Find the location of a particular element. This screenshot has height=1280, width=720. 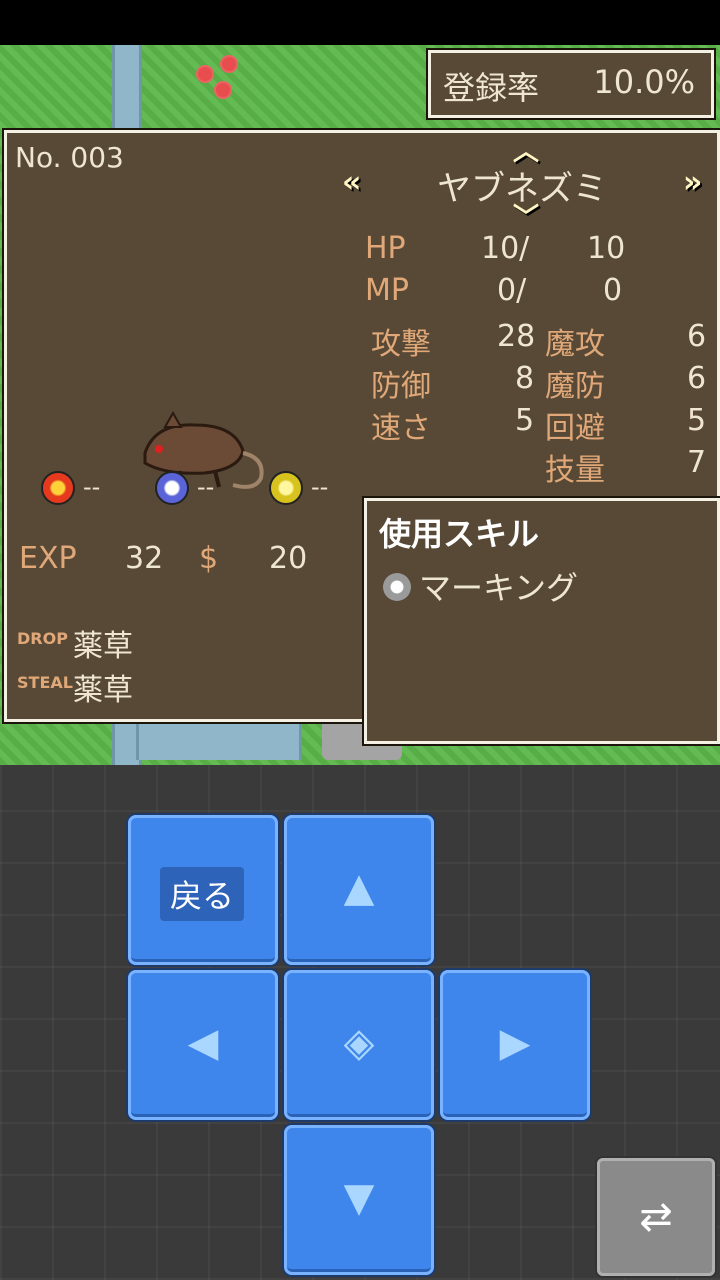

exp-label: EXP is located at coordinates (48, 558).